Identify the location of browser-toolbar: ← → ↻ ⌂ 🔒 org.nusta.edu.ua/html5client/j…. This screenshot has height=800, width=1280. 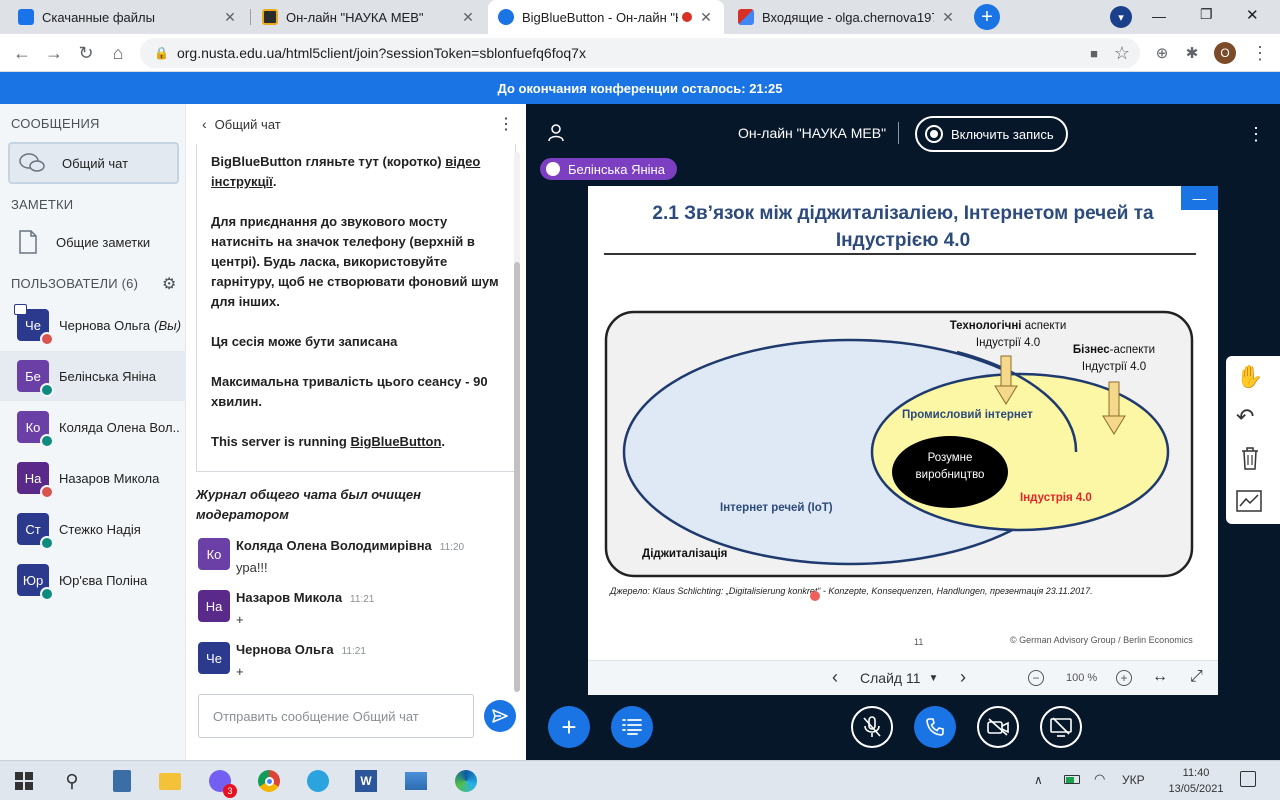
(640, 53).